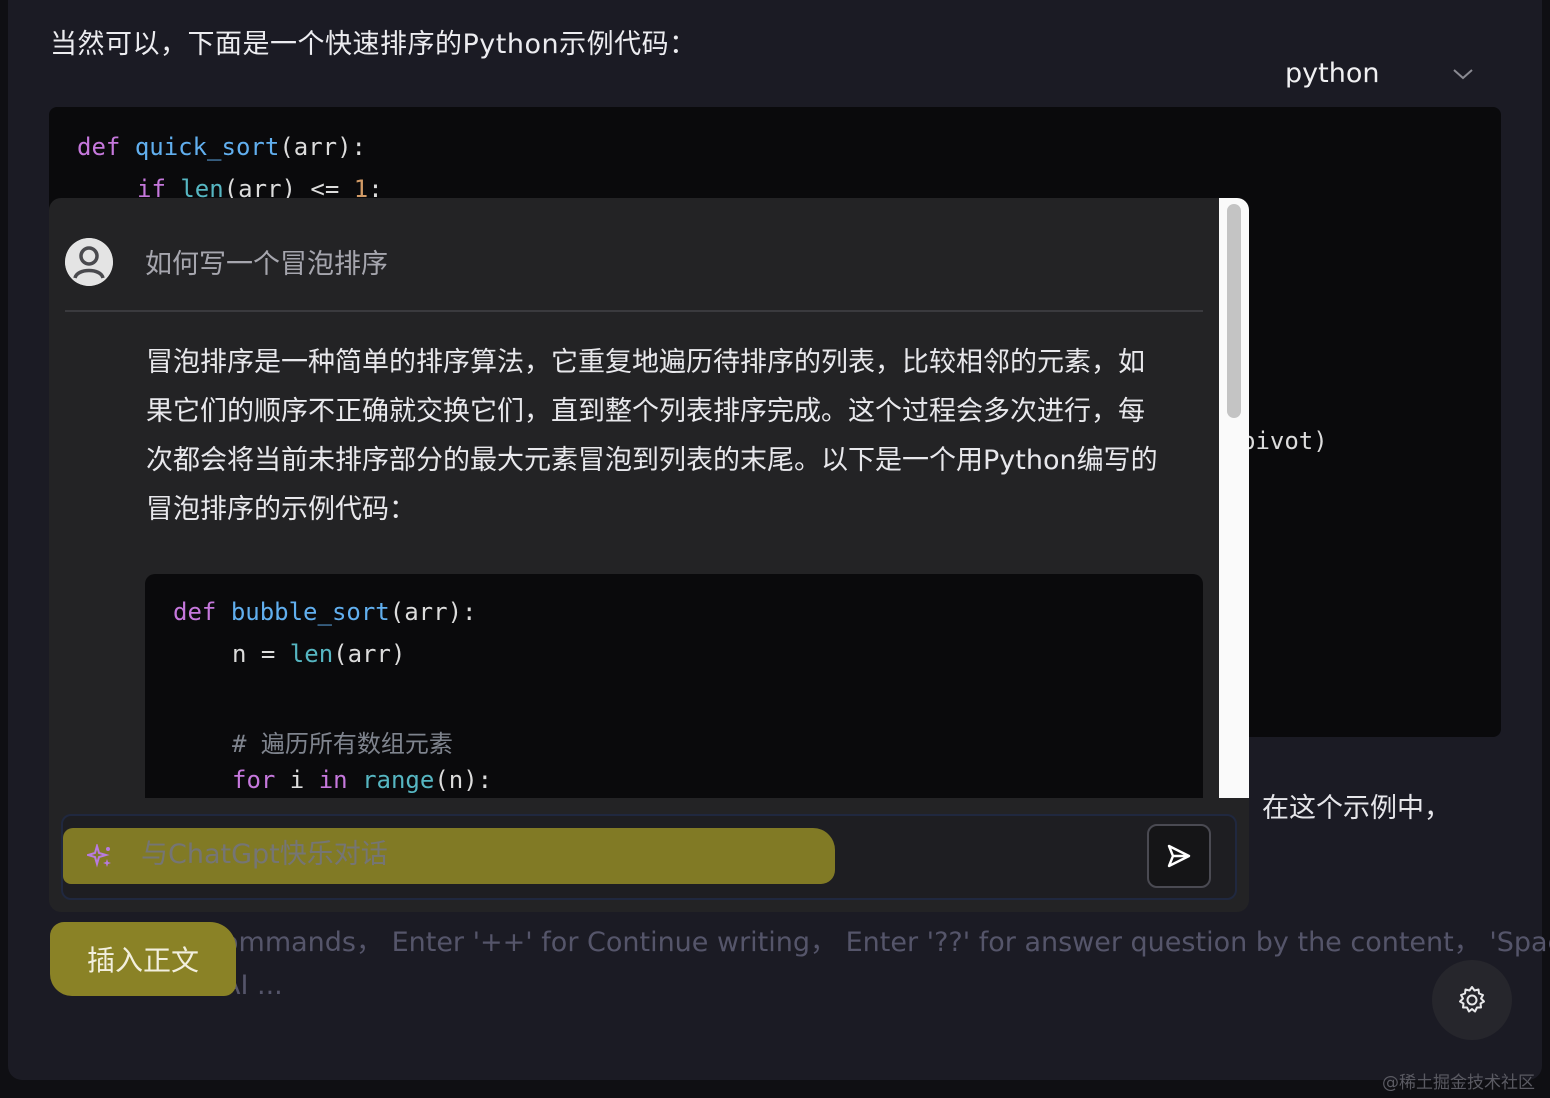 The height and width of the screenshot is (1098, 1550). What do you see at coordinates (1284, 441) in the screenshot?
I see `code-line: pivot)` at bounding box center [1284, 441].